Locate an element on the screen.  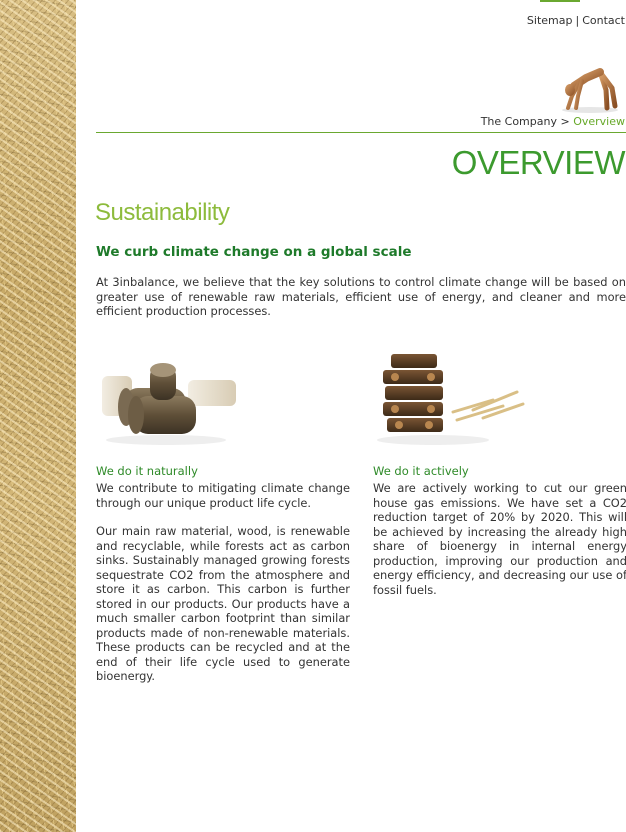
briquette-stack-image is located at coordinates (451, 399).